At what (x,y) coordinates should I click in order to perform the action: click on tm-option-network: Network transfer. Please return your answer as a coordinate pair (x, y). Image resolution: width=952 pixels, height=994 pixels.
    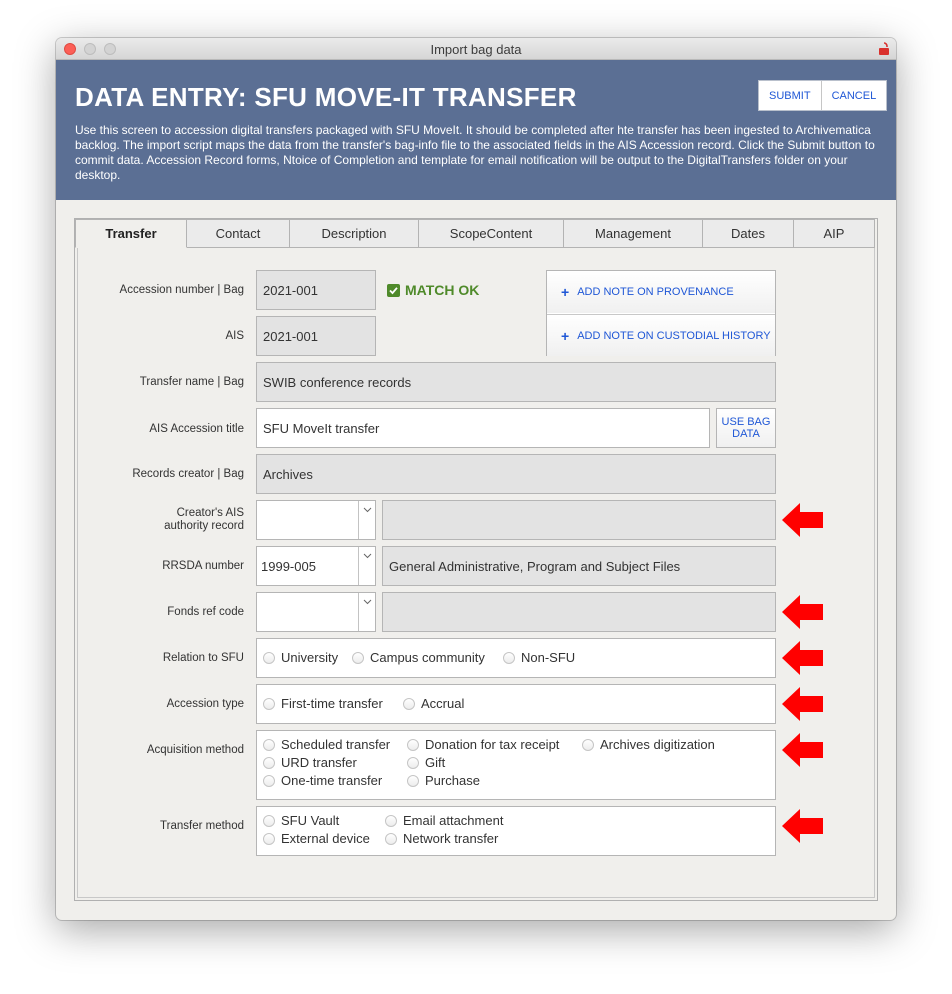
    Looking at the image, I should click on (441, 838).